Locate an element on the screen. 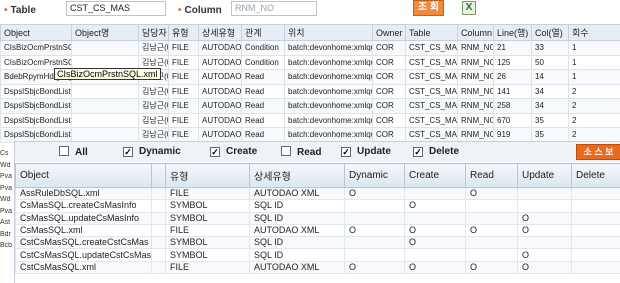 This screenshot has height=283, width=620. col-header-table: Table is located at coordinates (431, 32).